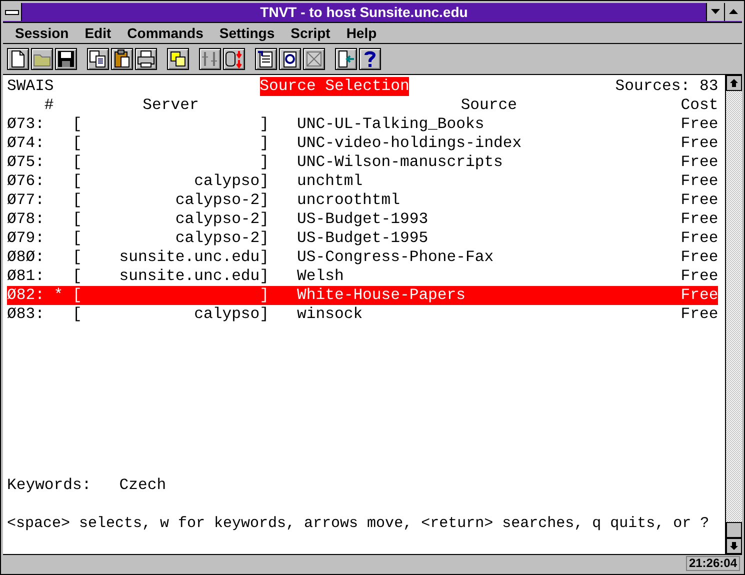 Image resolution: width=745 pixels, height=575 pixels. I want to click on selected-row: Ø82: * [ ] White-House-Papers Free, so click(362, 295).